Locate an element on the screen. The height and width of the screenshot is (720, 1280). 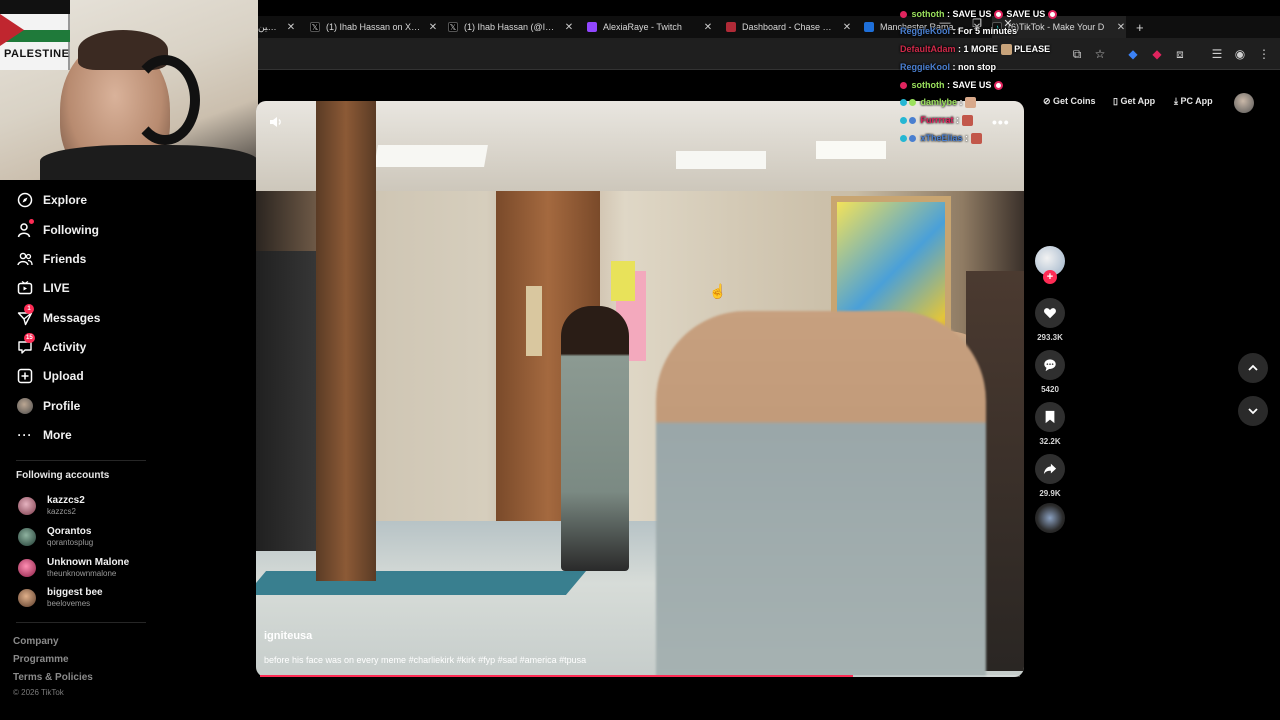
browser-tab: قناة فلسطين ✕ is located at coordinates (277, 27).